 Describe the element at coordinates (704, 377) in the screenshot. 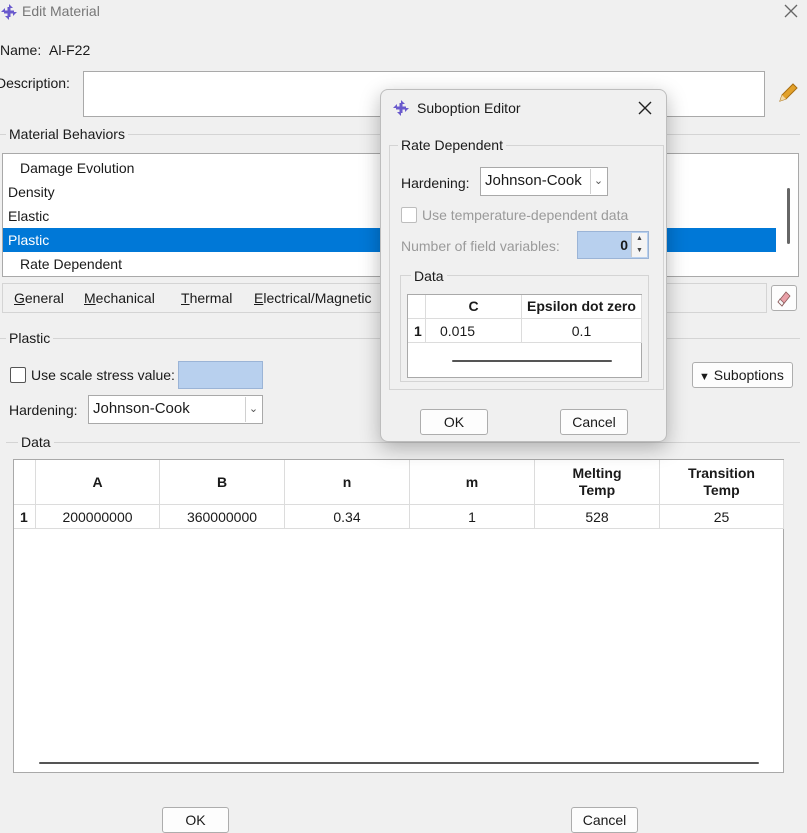

I see `triangle-down-icon: ▼` at that location.